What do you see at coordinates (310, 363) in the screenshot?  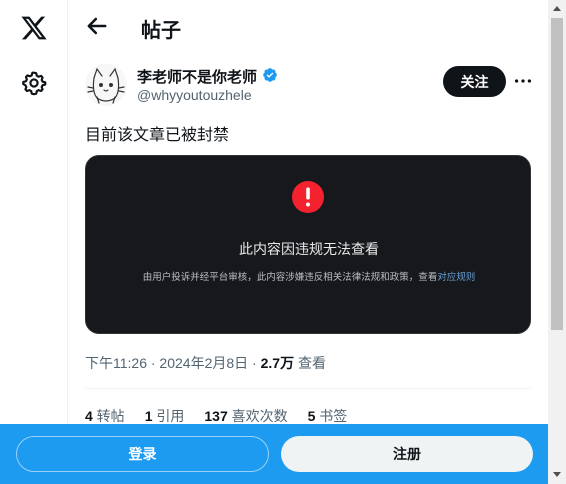 I see `view-label: 查看` at bounding box center [310, 363].